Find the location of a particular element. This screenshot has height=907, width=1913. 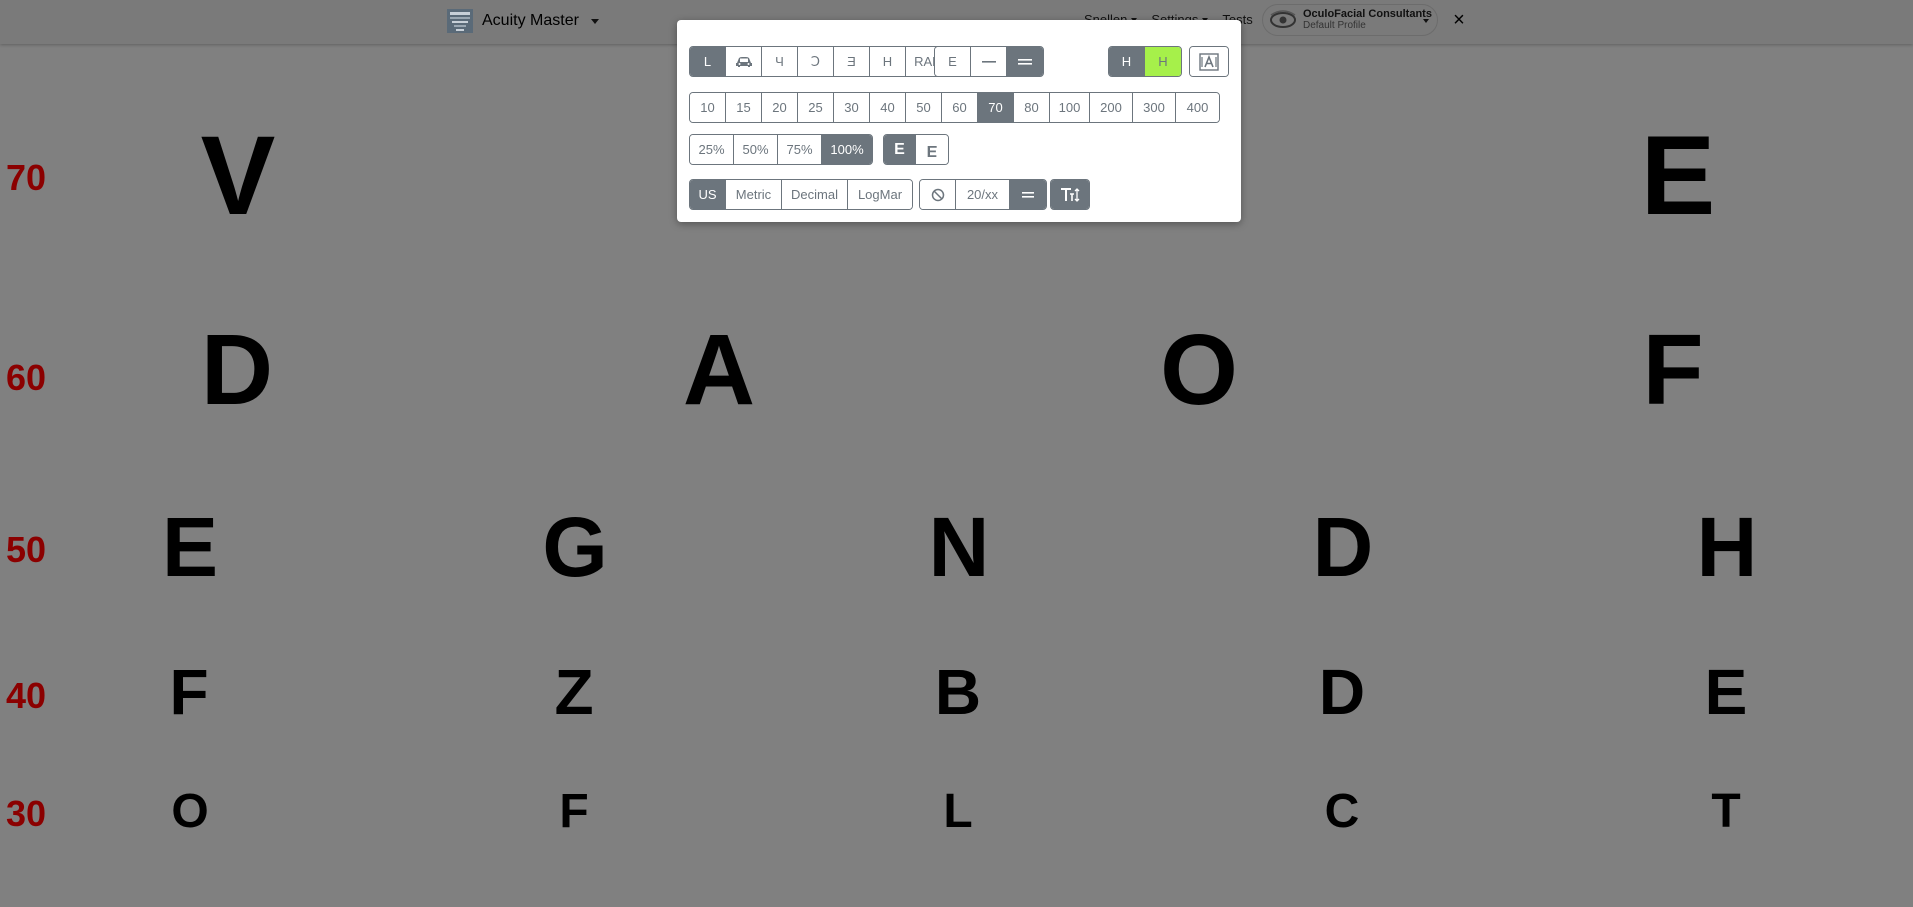

no-symbol-icon is located at coordinates (937, 194).